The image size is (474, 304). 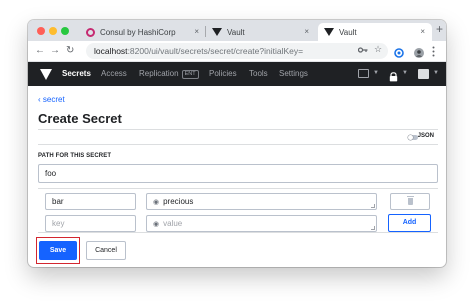 What do you see at coordinates (159, 73) in the screenshot?
I see `nav-replication-label: Replication` at bounding box center [159, 73].